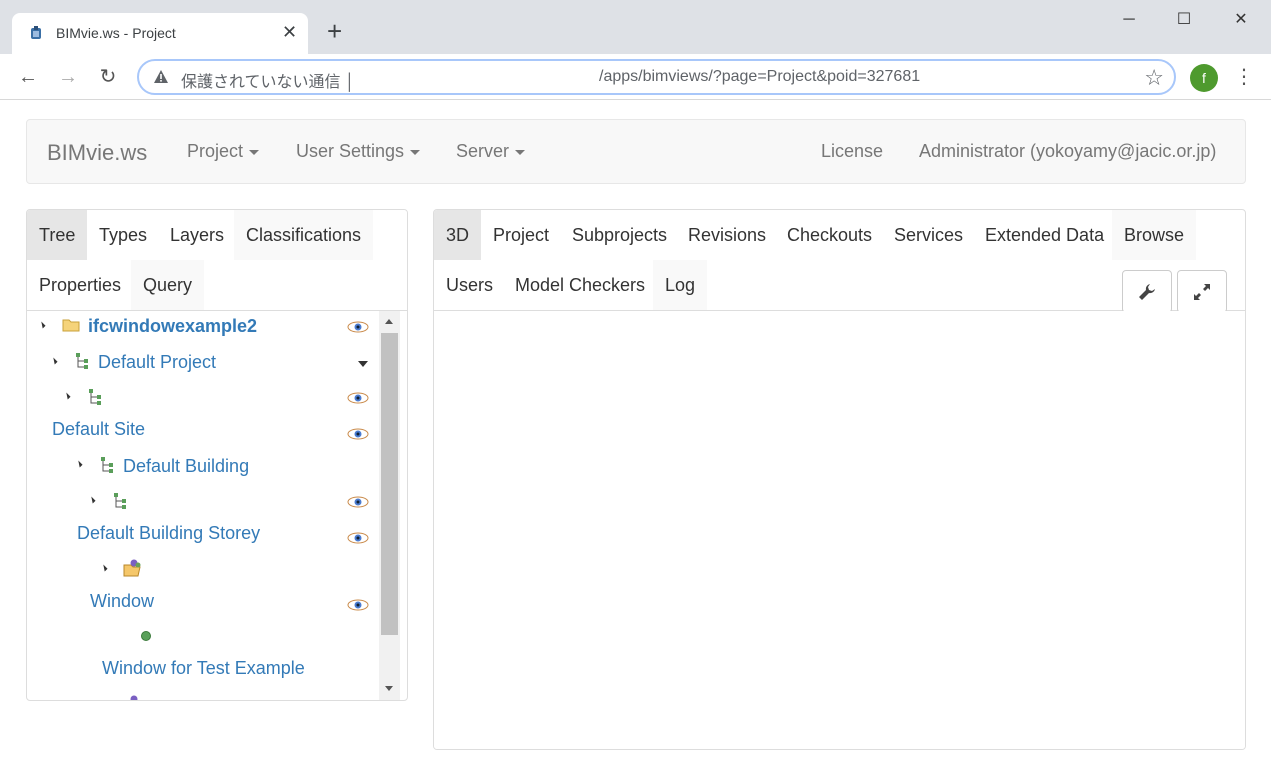 This screenshot has width=1271, height=781. I want to click on tab-subprojects: Subprojects, so click(620, 235).